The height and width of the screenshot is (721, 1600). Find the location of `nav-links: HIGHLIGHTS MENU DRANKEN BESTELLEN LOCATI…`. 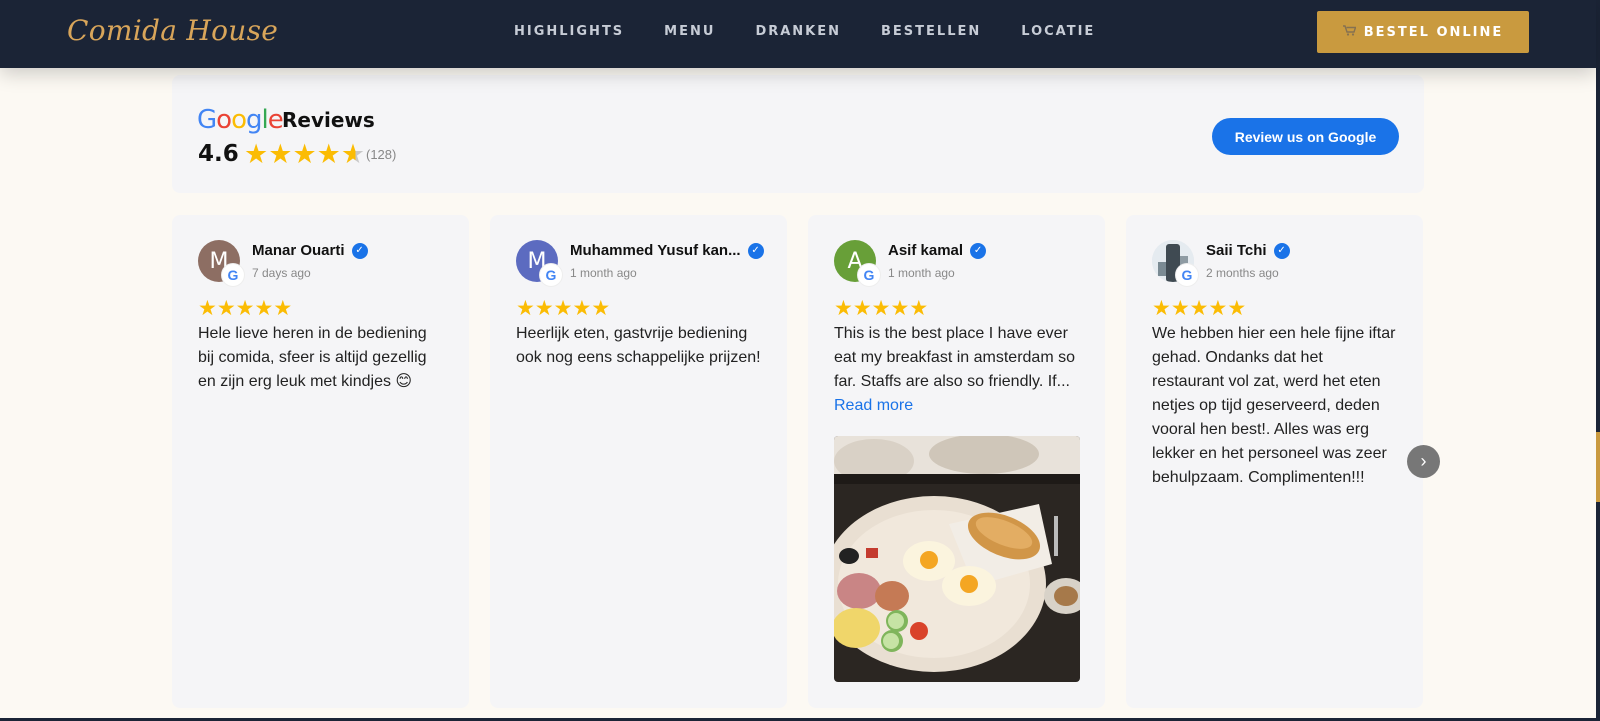

nav-links: HIGHLIGHTS MENU DRANKEN BESTELLEN LOCATI… is located at coordinates (824, 31).